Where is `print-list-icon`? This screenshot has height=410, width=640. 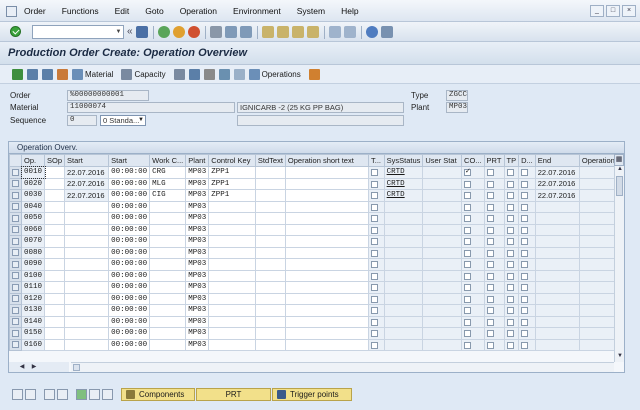
print-list-icon is located at coordinates (107, 394).